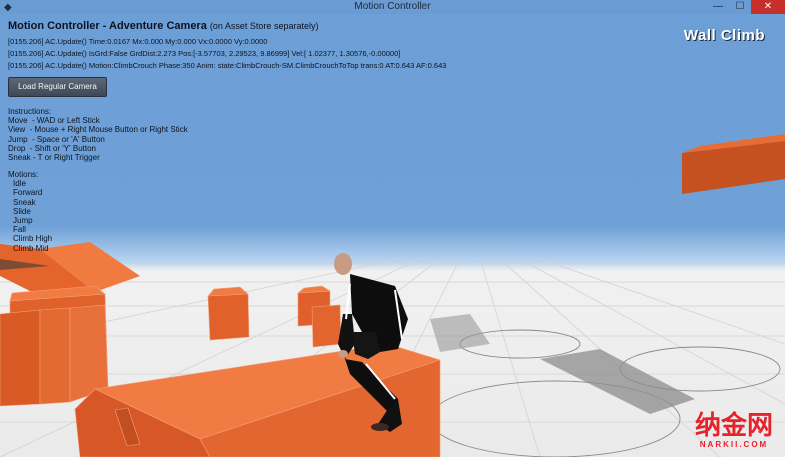  I want to click on maximize-button: ☐, so click(740, 7).